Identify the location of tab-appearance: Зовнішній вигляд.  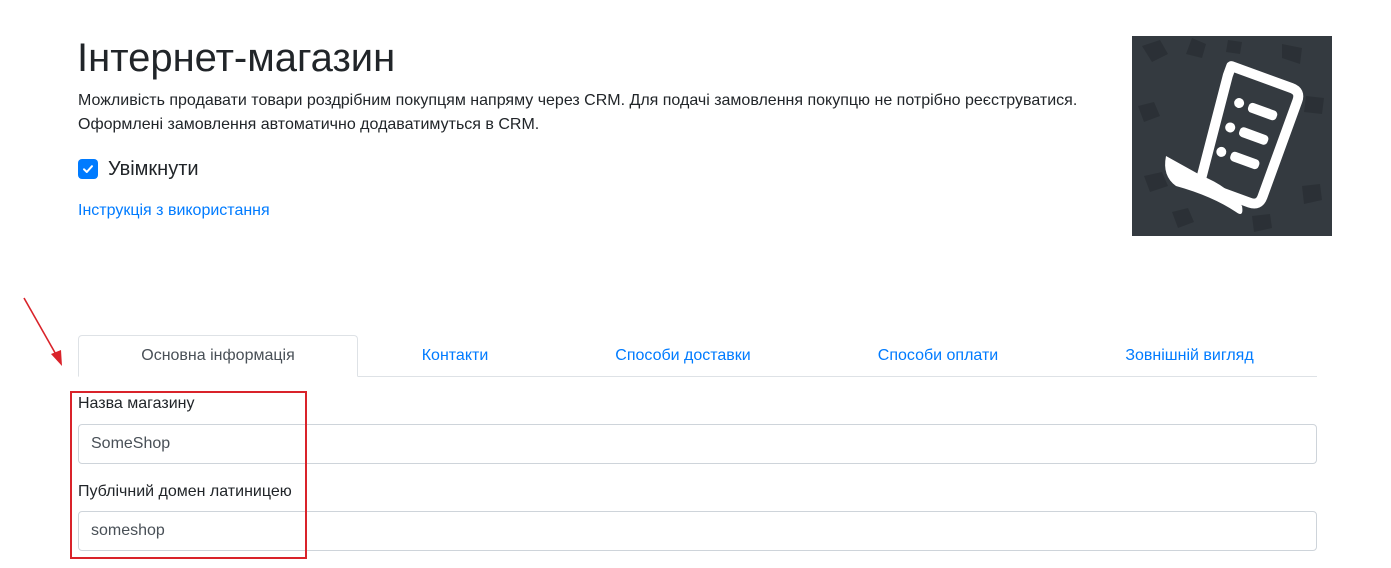
(1189, 355).